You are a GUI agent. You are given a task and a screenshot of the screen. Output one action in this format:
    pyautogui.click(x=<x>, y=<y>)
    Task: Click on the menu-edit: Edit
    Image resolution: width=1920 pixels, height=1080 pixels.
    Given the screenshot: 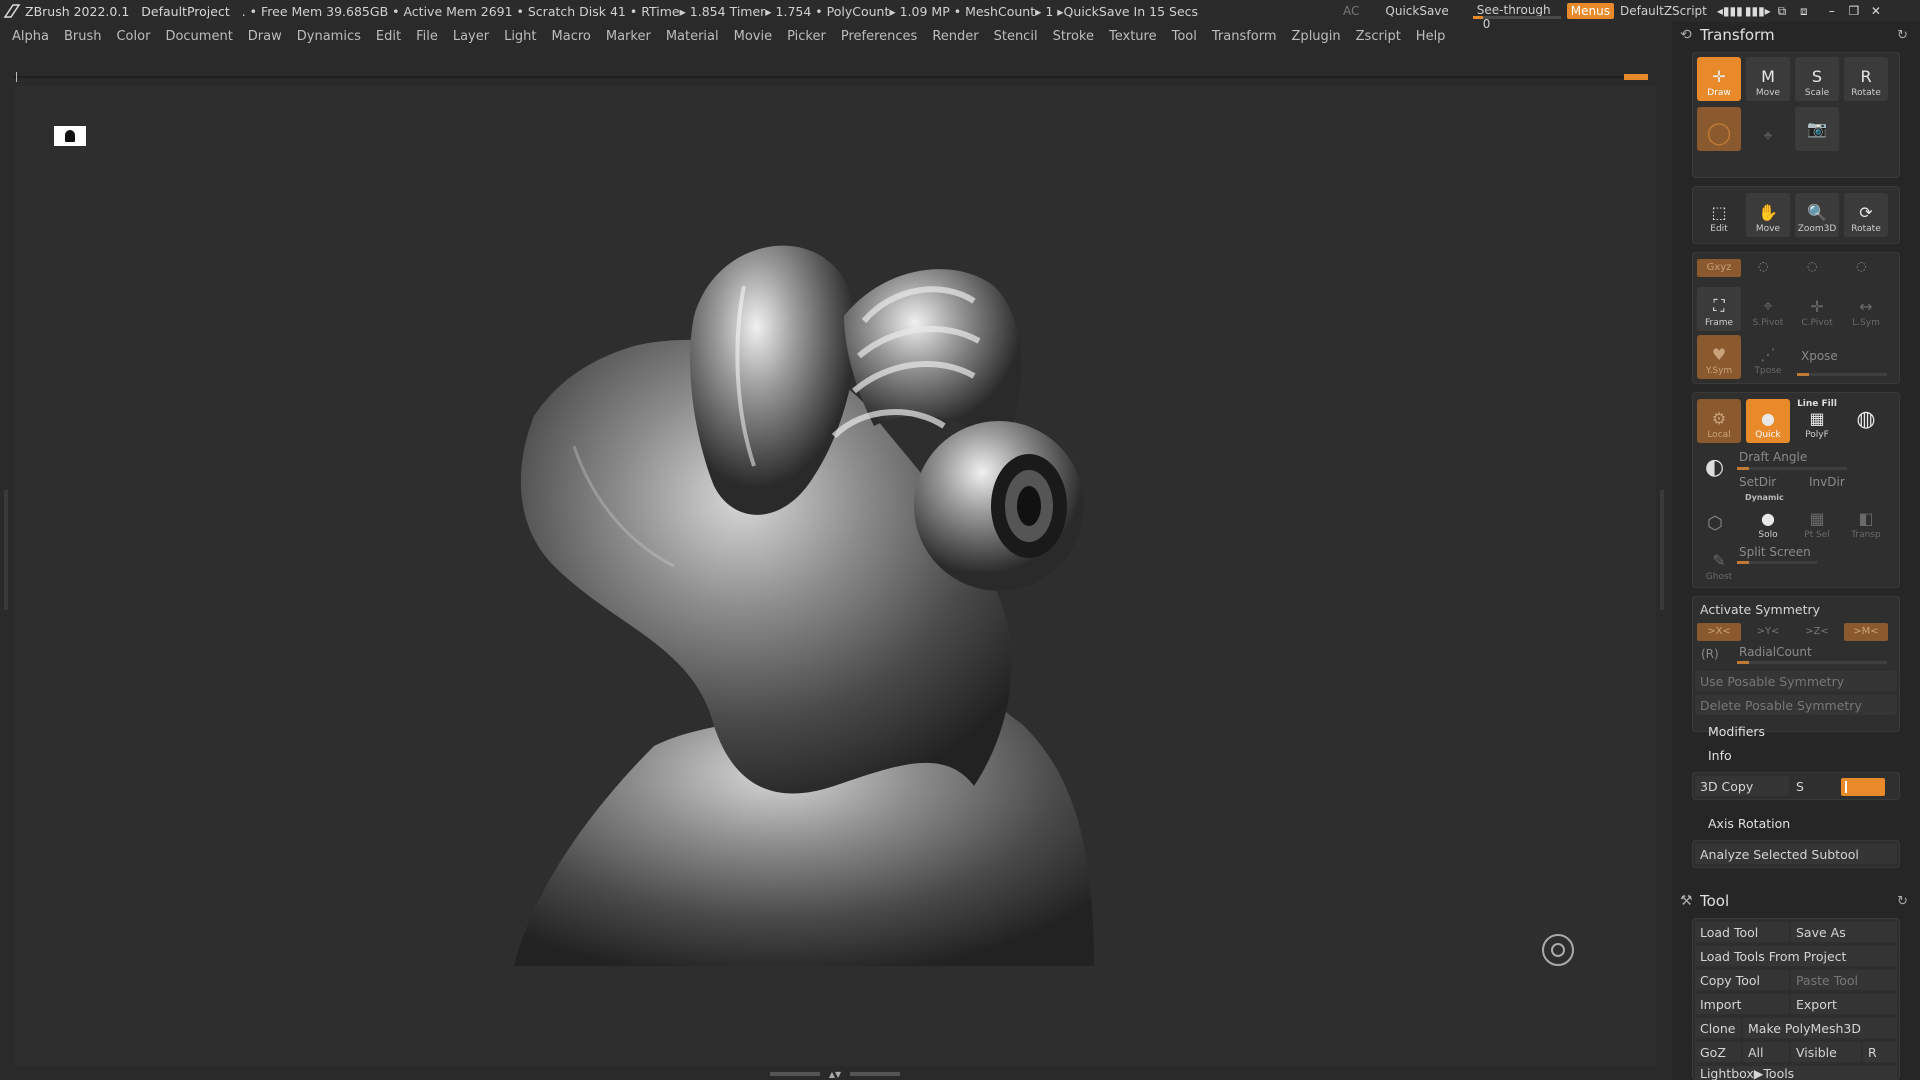 What is the action you would take?
    pyautogui.click(x=388, y=36)
    